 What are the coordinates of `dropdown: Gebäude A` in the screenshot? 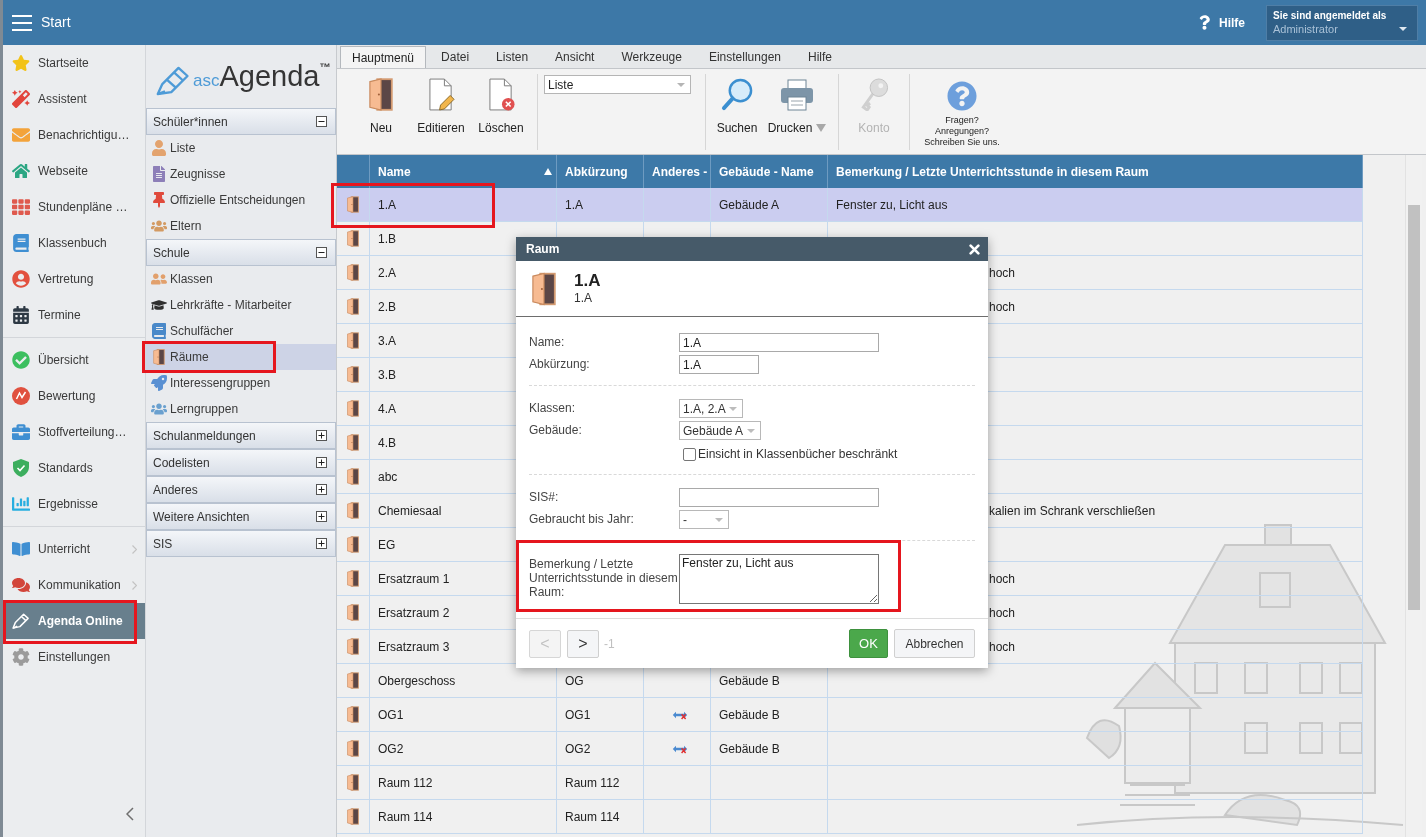 It's located at (720, 430).